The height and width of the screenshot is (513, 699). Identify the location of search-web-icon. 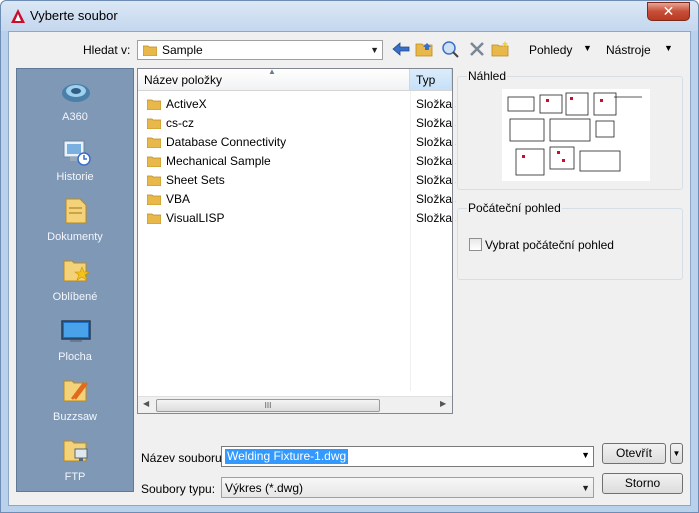
(450, 49).